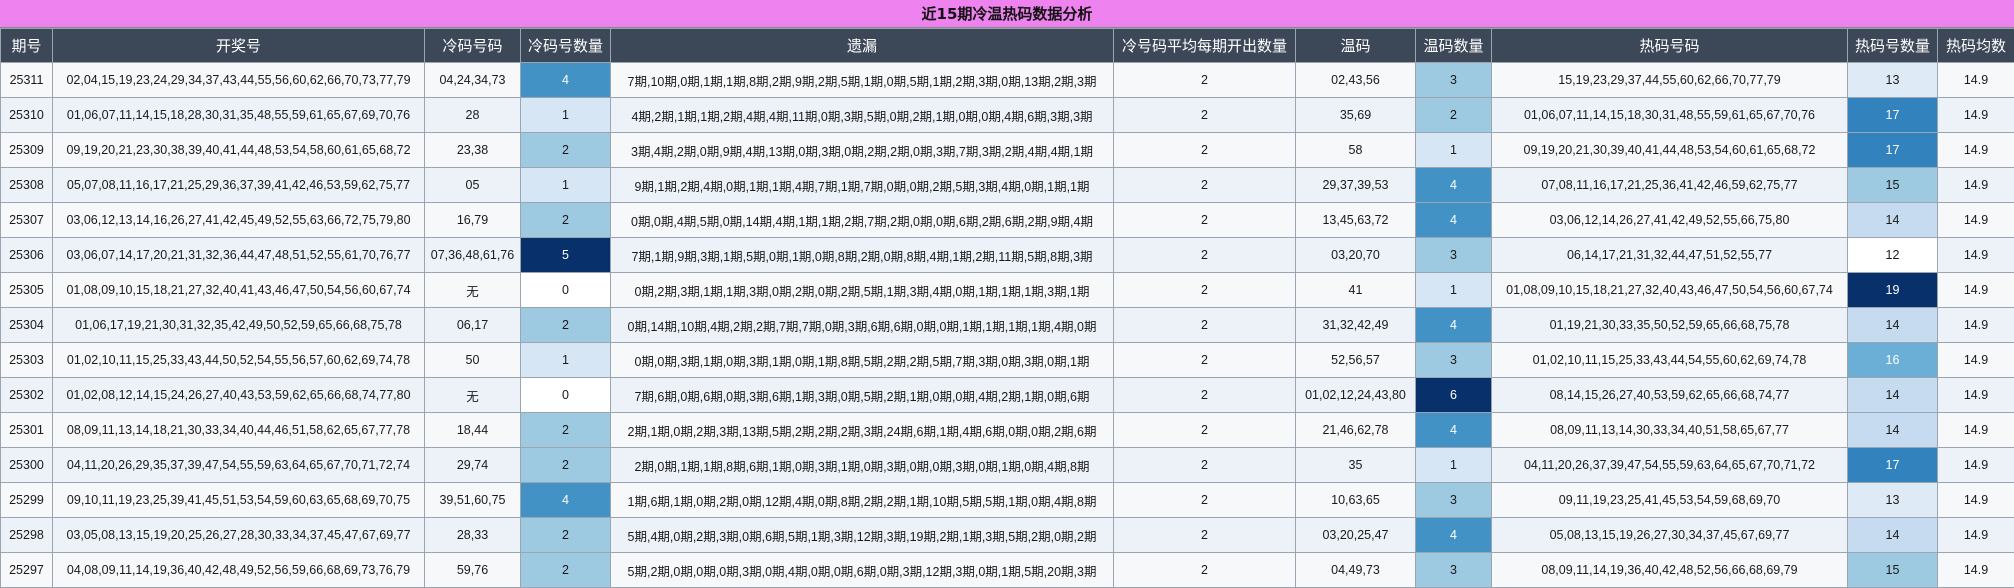  I want to click on cell-cold-count: 0, so click(566, 290).